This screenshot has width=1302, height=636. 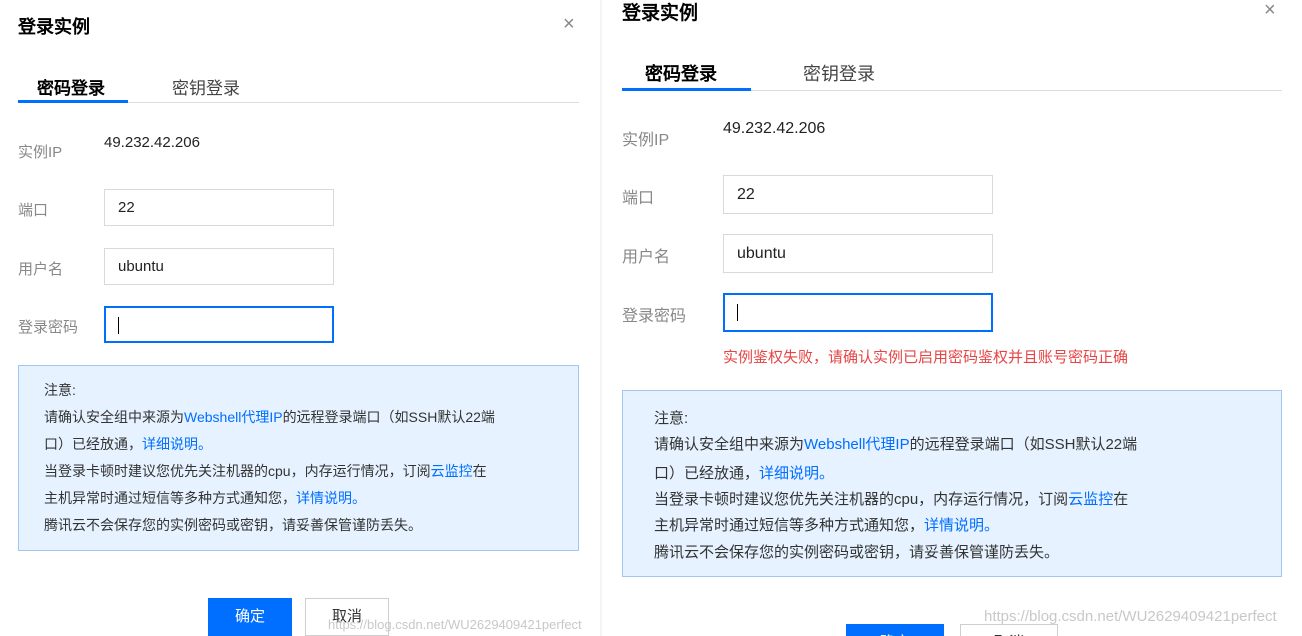 I want to click on cancel-button: 取消, so click(x=1009, y=630).